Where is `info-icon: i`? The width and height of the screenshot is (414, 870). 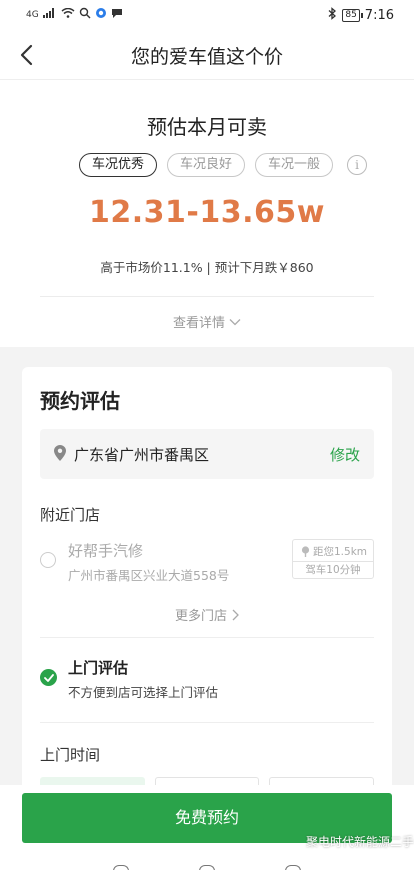
info-icon: i is located at coordinates (357, 165).